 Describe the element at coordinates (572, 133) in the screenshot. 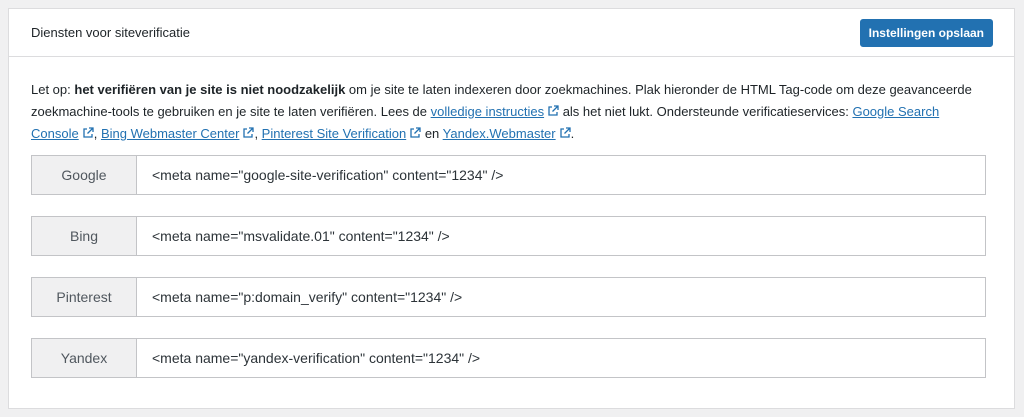

I see `intro-end: .` at that location.